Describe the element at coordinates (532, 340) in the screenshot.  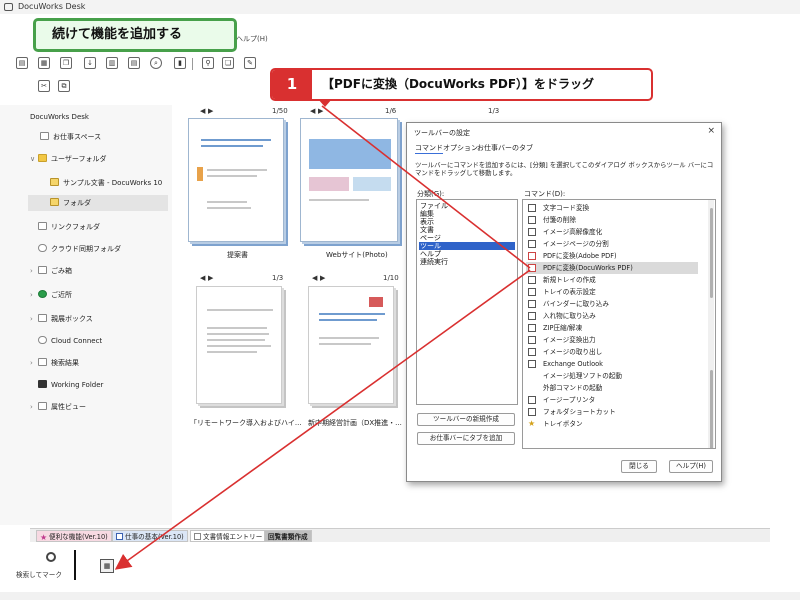
I see `image-icon` at that location.